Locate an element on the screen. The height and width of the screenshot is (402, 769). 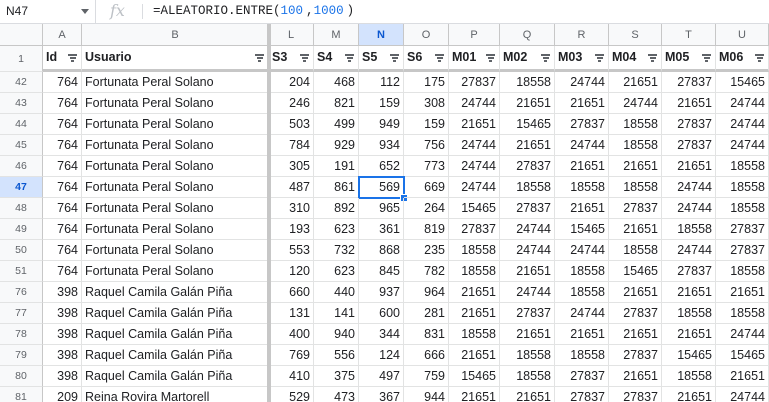
column-header-p: P is located at coordinates (474, 35).